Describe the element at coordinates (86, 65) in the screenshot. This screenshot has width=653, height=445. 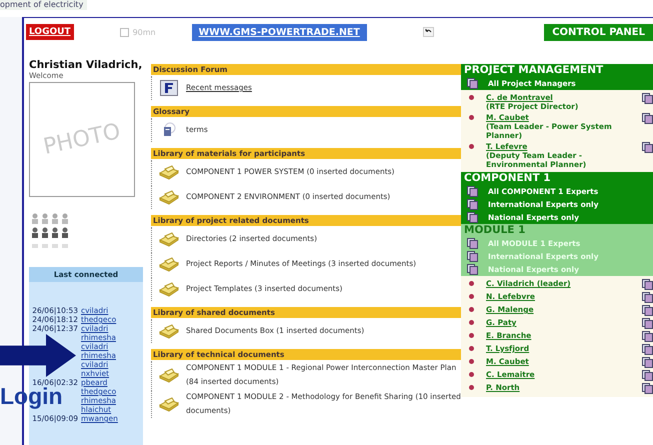
I see `user-name: Christian Viladrich,` at that location.